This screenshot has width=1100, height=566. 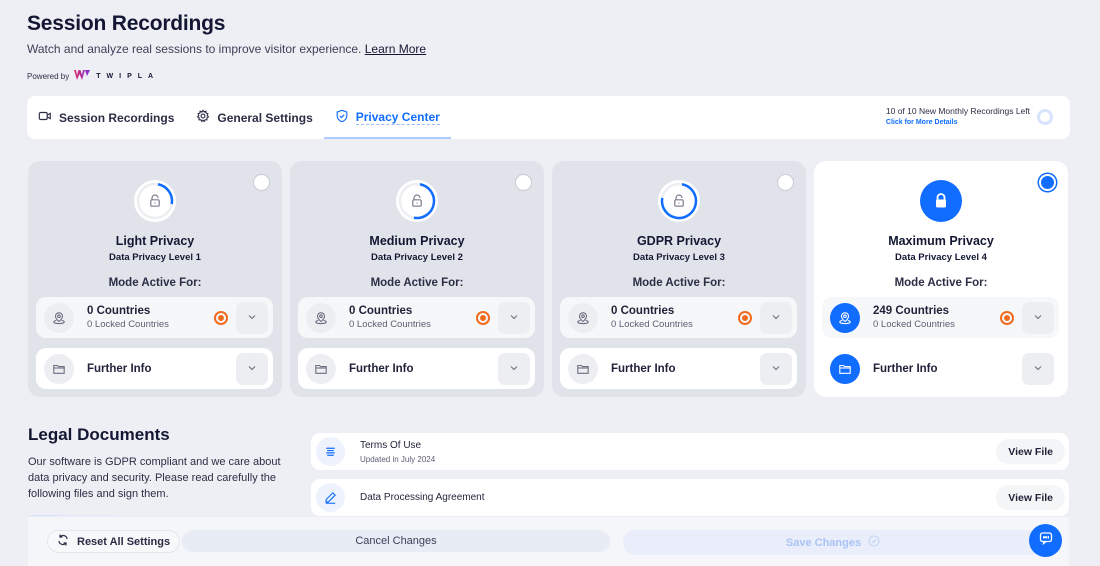 What do you see at coordinates (417, 257) in the screenshot?
I see `card-level: Data Privacy Level 2` at bounding box center [417, 257].